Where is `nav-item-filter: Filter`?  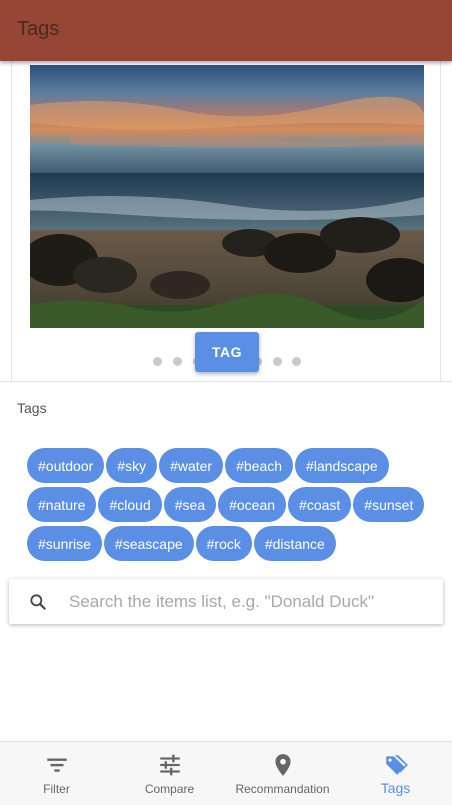
nav-item-filter: Filter is located at coordinates (56, 773).